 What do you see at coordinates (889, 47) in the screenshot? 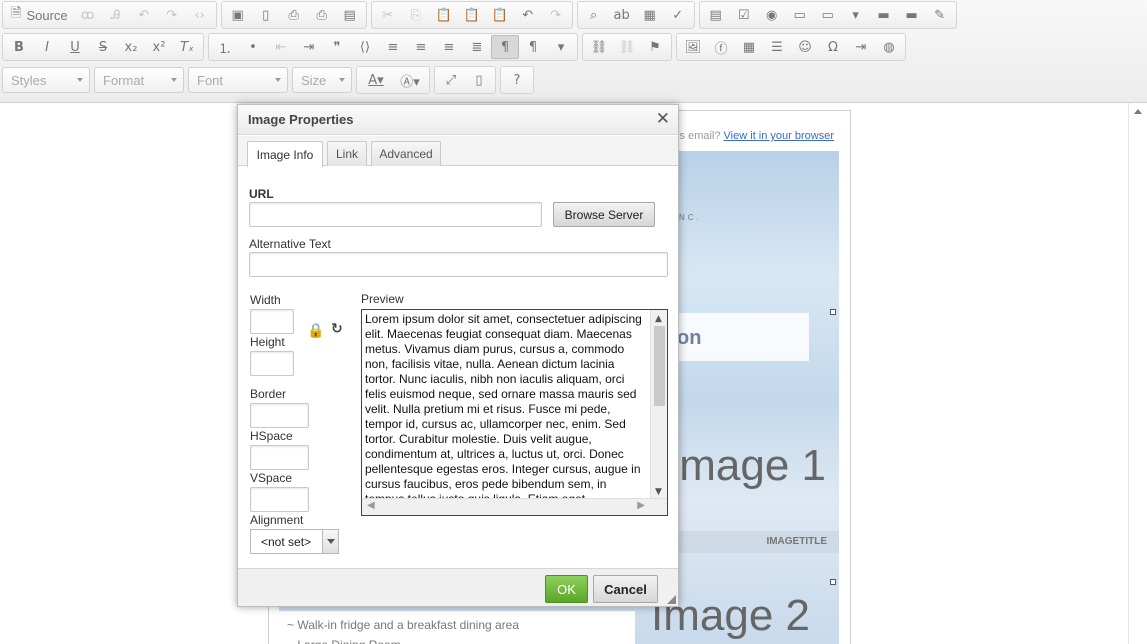
I see `iframe-icon: ◍` at bounding box center [889, 47].